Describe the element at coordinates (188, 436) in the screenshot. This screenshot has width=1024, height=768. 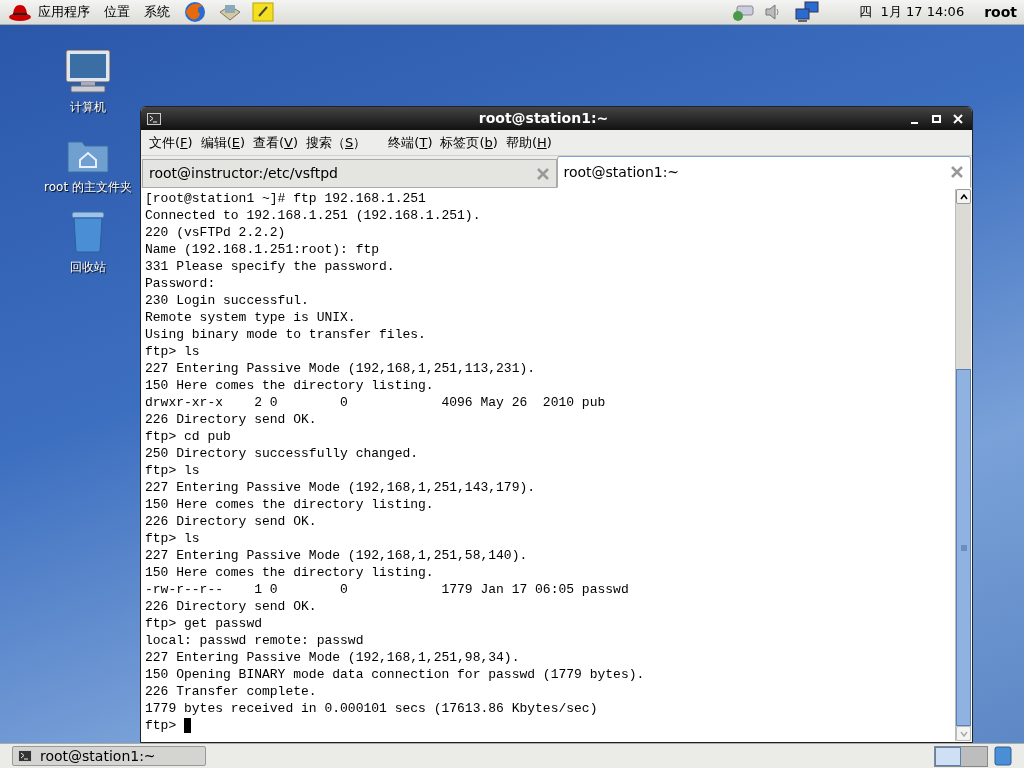
I see `terminal-line: ftp> cd pub` at that location.